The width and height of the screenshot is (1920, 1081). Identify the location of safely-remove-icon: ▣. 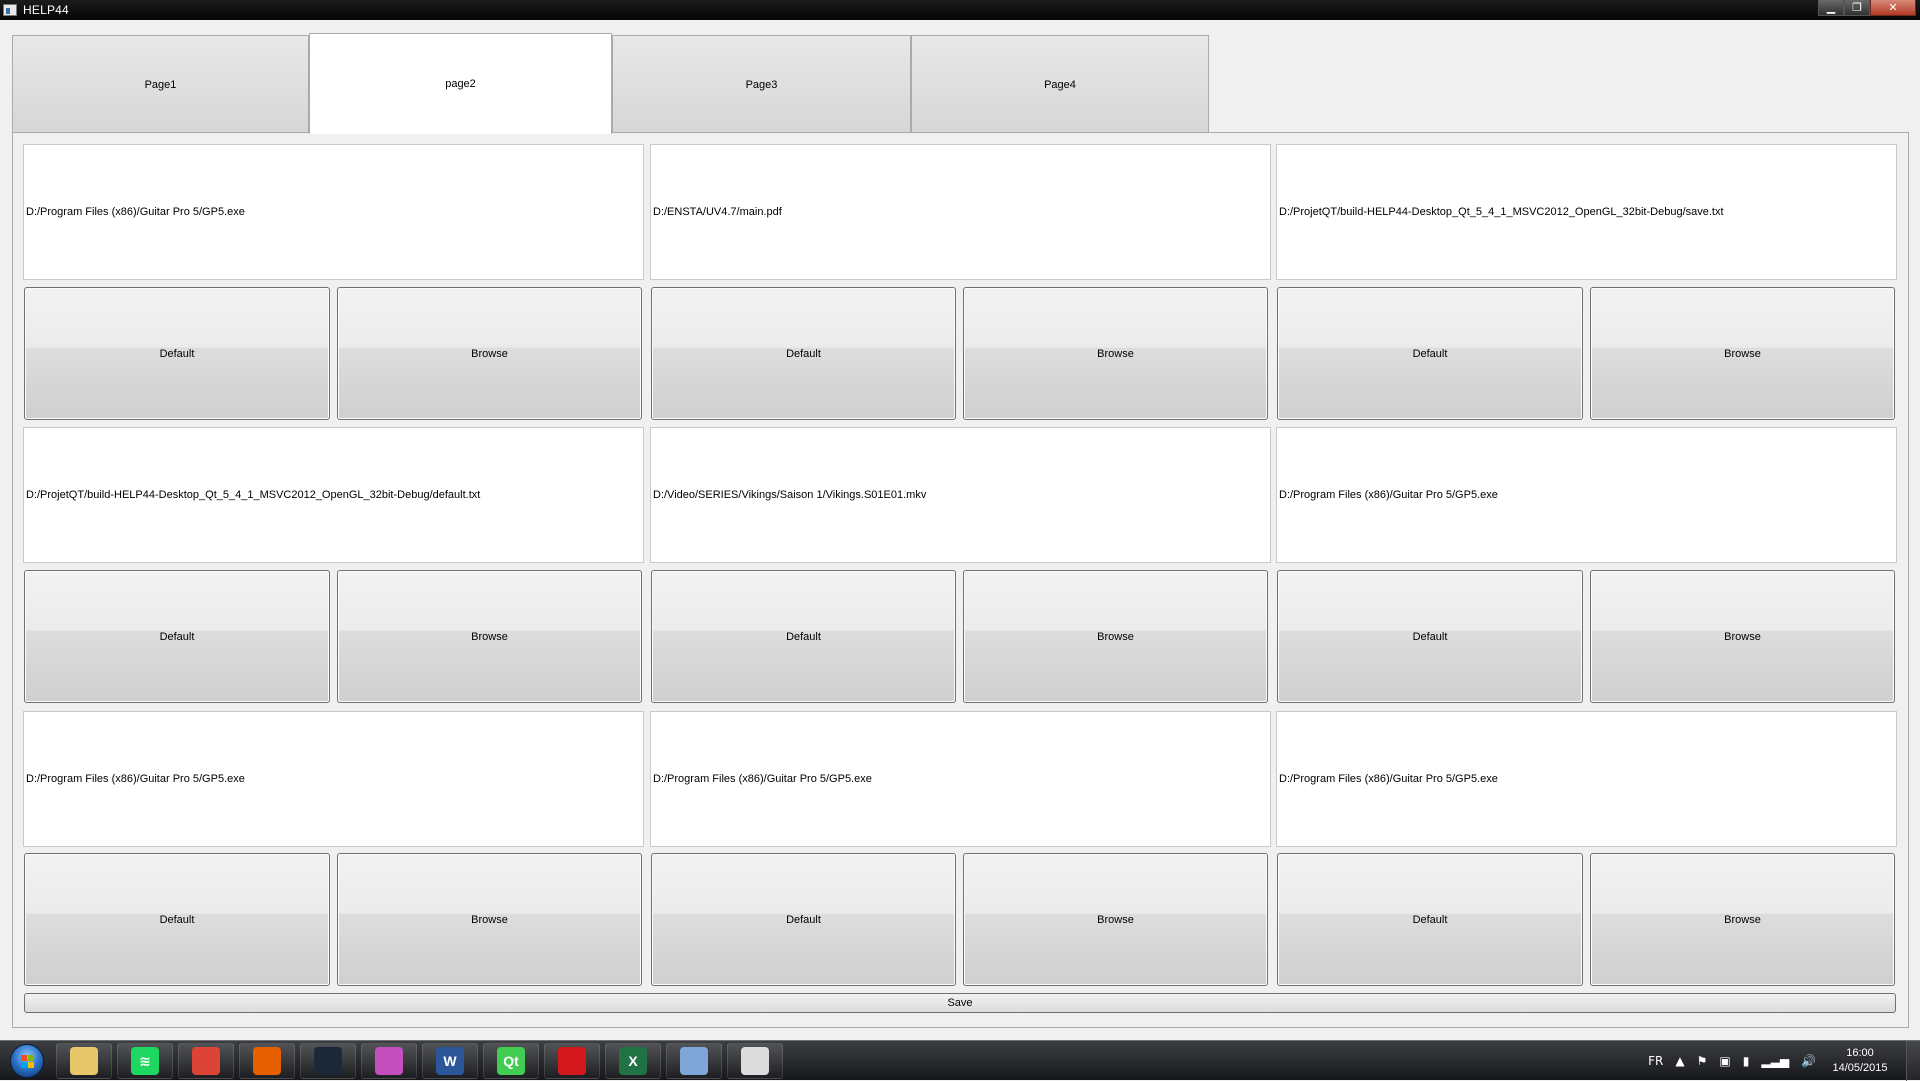
(1724, 1061).